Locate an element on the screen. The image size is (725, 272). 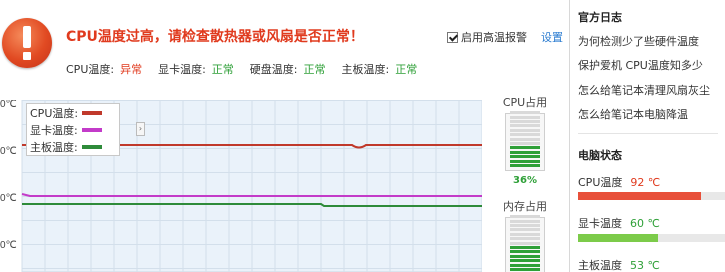
memory-usage-gauge: 内存占用 is located at coordinates (525, 234).